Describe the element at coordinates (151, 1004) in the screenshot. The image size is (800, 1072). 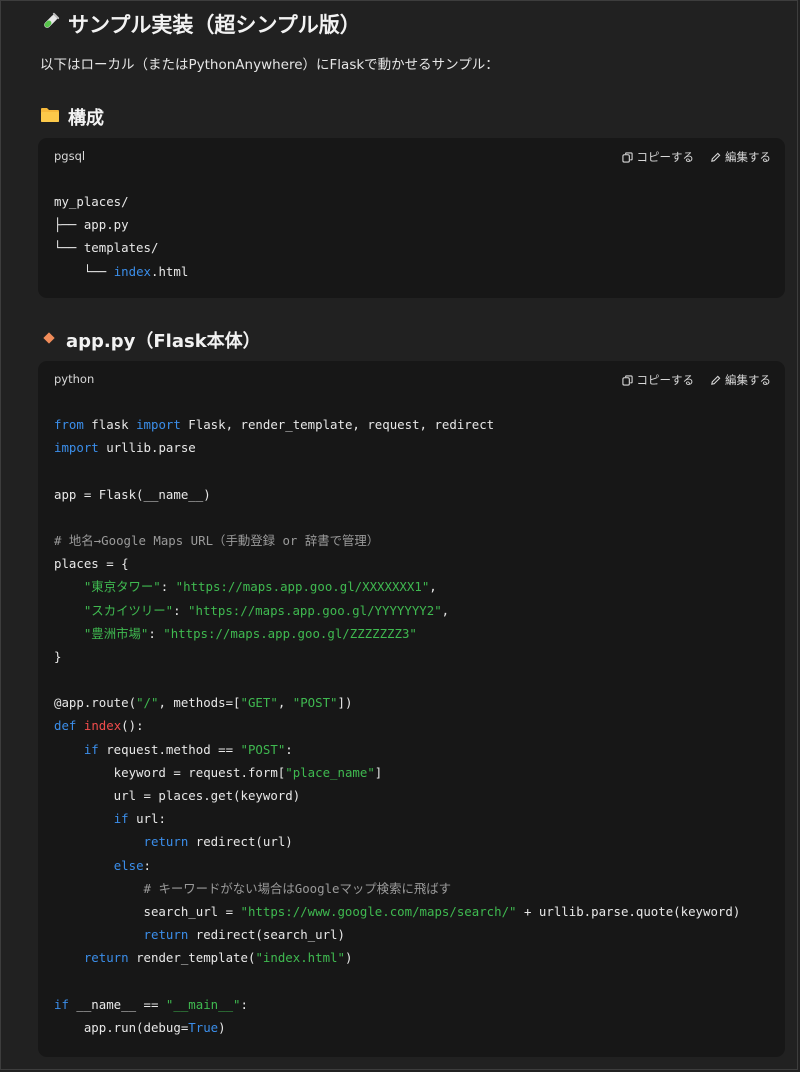
I see `code-line: if __name__ == "__main__":` at that location.